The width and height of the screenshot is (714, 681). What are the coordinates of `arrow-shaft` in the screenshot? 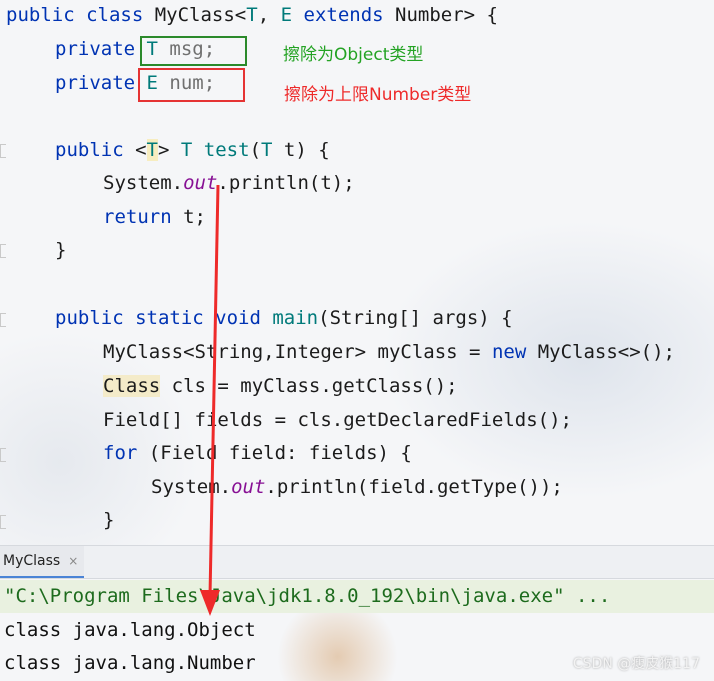 It's located at (214, 390).